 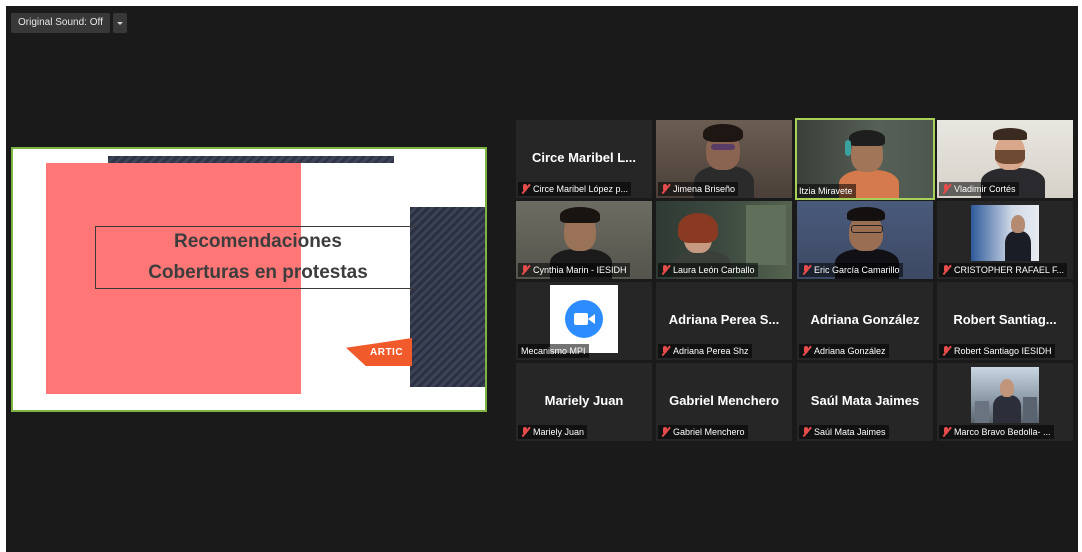 What do you see at coordinates (865, 159) in the screenshot?
I see `participant-tile-active-speaker: Itzia Miravete` at bounding box center [865, 159].